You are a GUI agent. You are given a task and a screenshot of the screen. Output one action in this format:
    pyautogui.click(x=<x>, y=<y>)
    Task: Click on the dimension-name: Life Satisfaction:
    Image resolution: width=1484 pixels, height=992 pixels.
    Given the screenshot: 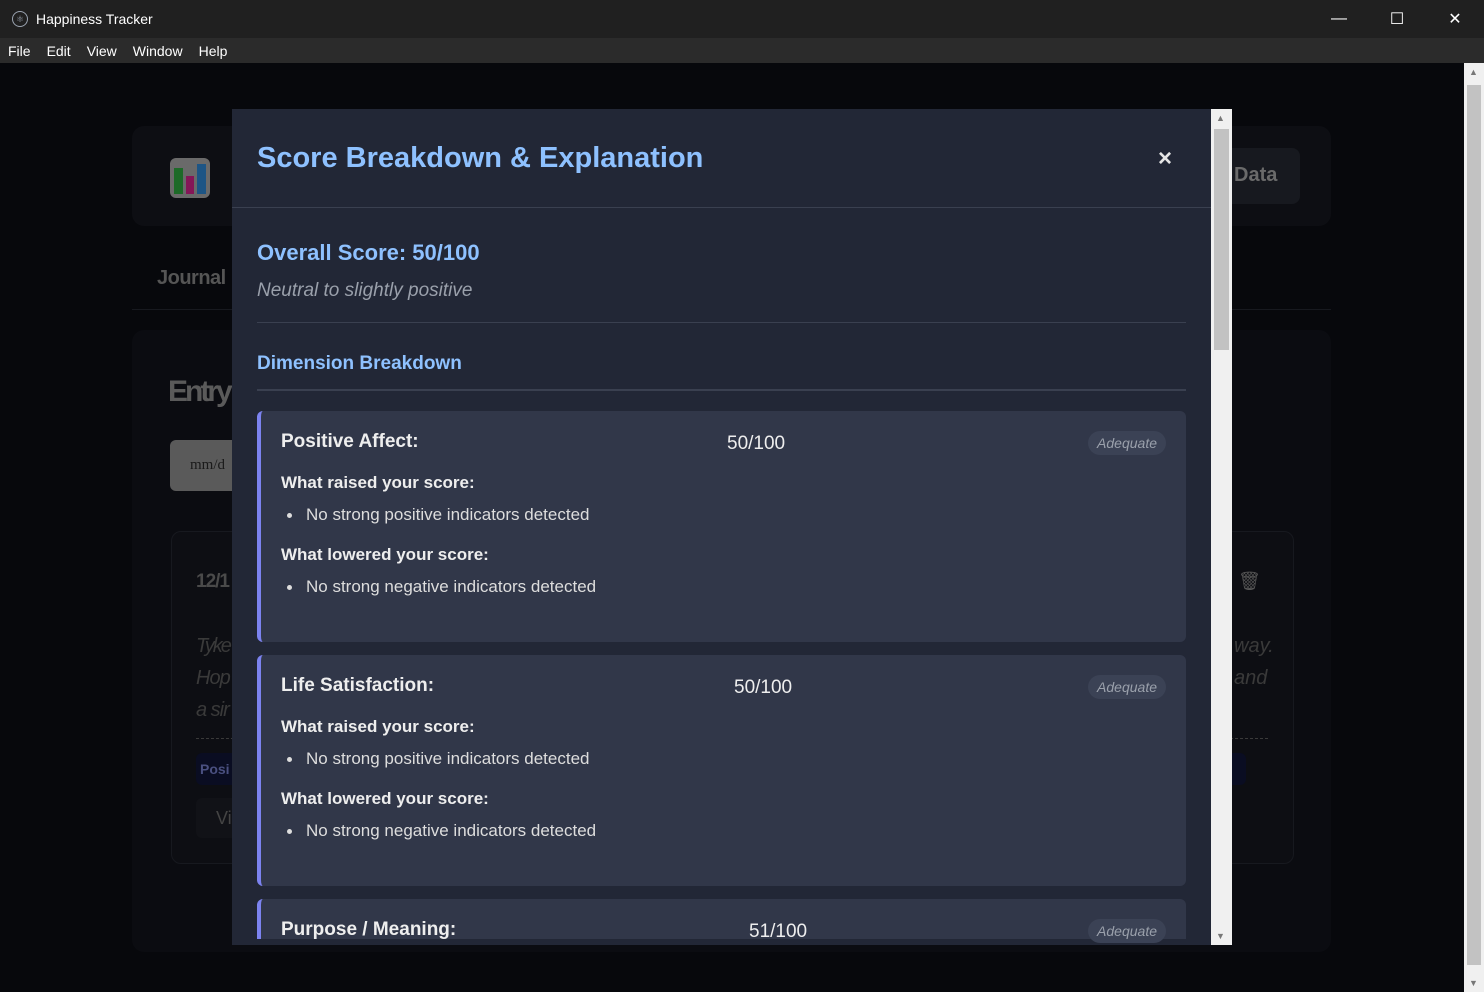 What is the action you would take?
    pyautogui.click(x=358, y=685)
    